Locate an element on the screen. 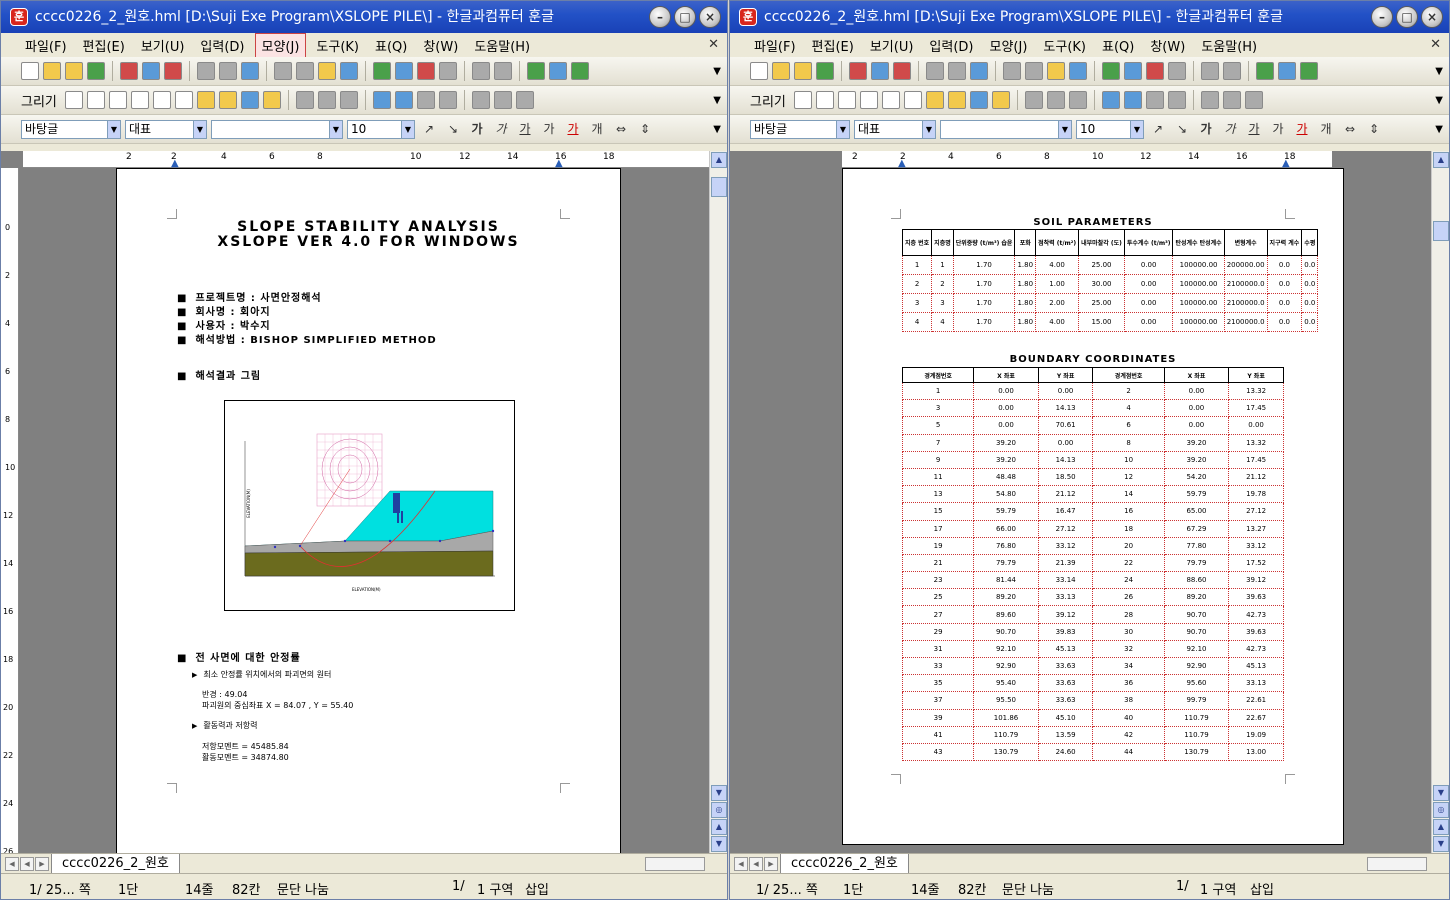  send-back-icon is located at coordinates (447, 100).